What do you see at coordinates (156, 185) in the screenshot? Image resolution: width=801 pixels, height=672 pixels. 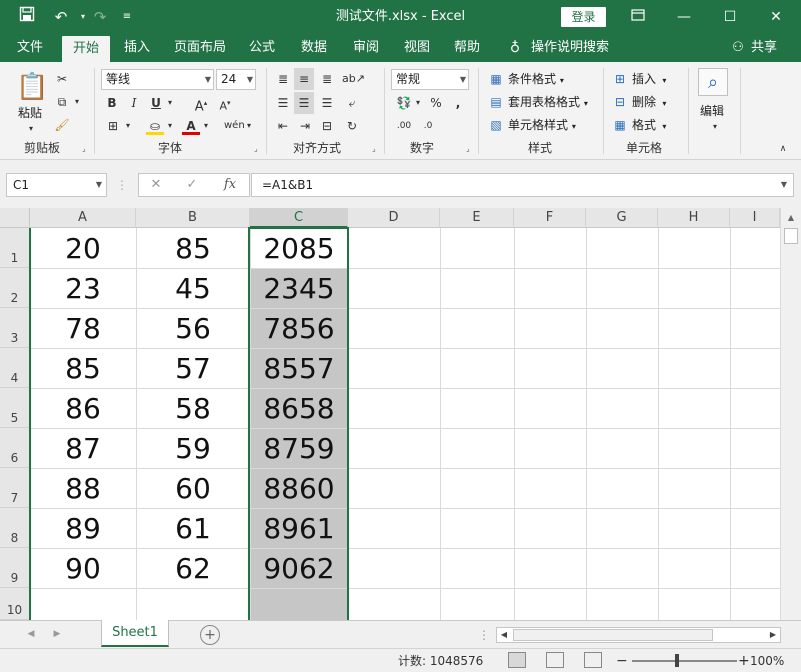 I see `cancel-formula-icon: ✕` at bounding box center [156, 185].